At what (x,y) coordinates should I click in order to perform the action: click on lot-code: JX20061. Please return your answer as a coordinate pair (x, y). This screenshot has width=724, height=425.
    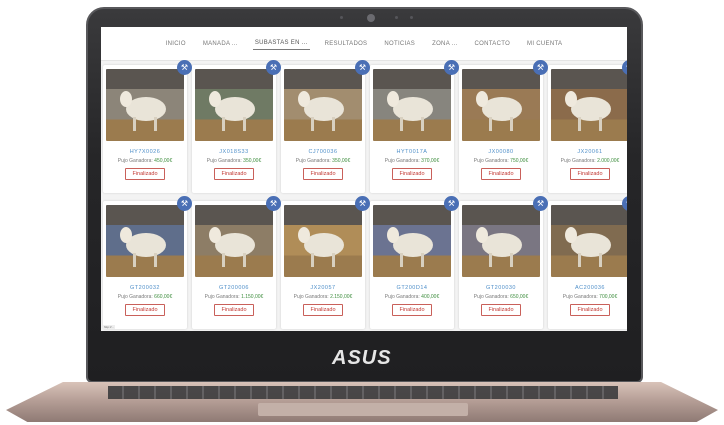
    Looking at the image, I should click on (589, 152).